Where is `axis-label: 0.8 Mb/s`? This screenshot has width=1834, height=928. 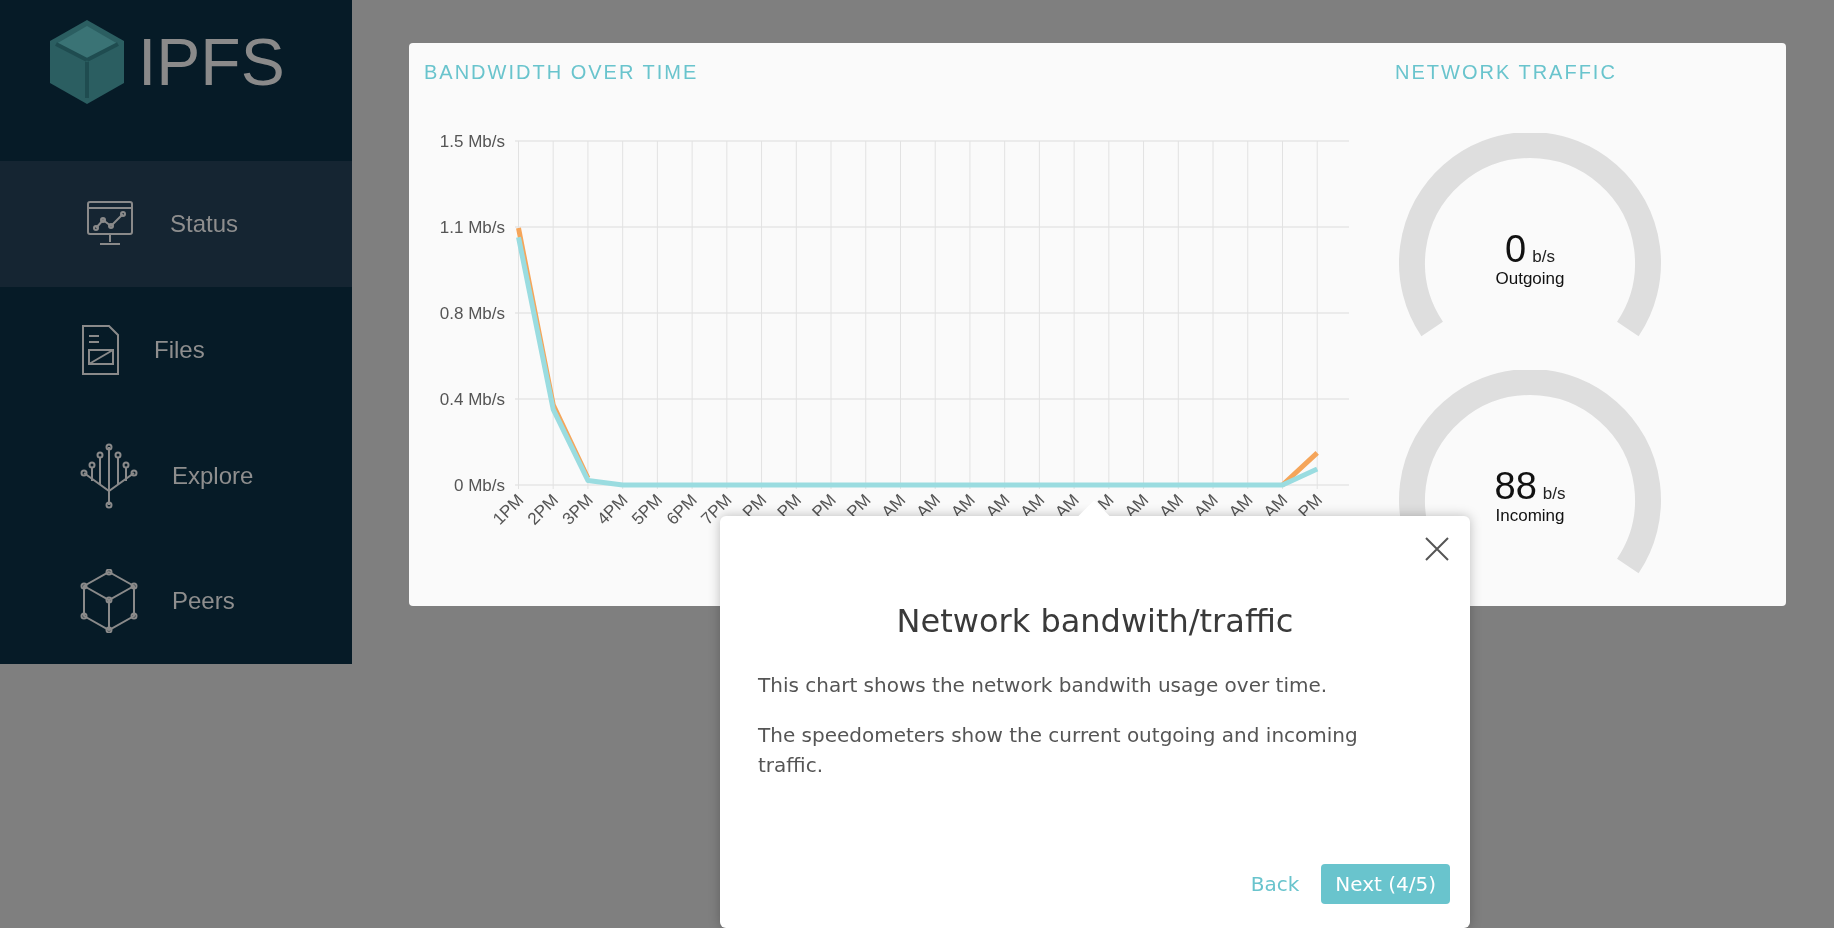
axis-label: 0.8 Mb/s is located at coordinates (472, 313).